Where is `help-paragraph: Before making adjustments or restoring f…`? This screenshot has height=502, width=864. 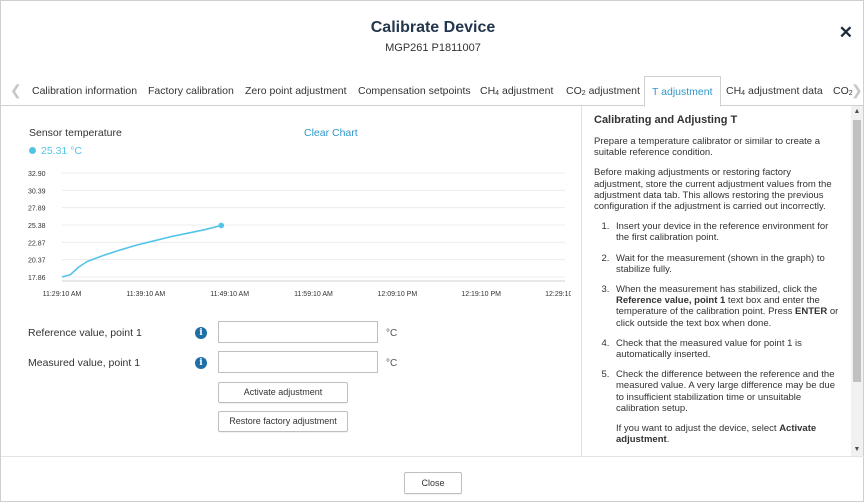
help-paragraph: Before making adjustments or restoring f… is located at coordinates (713, 189).